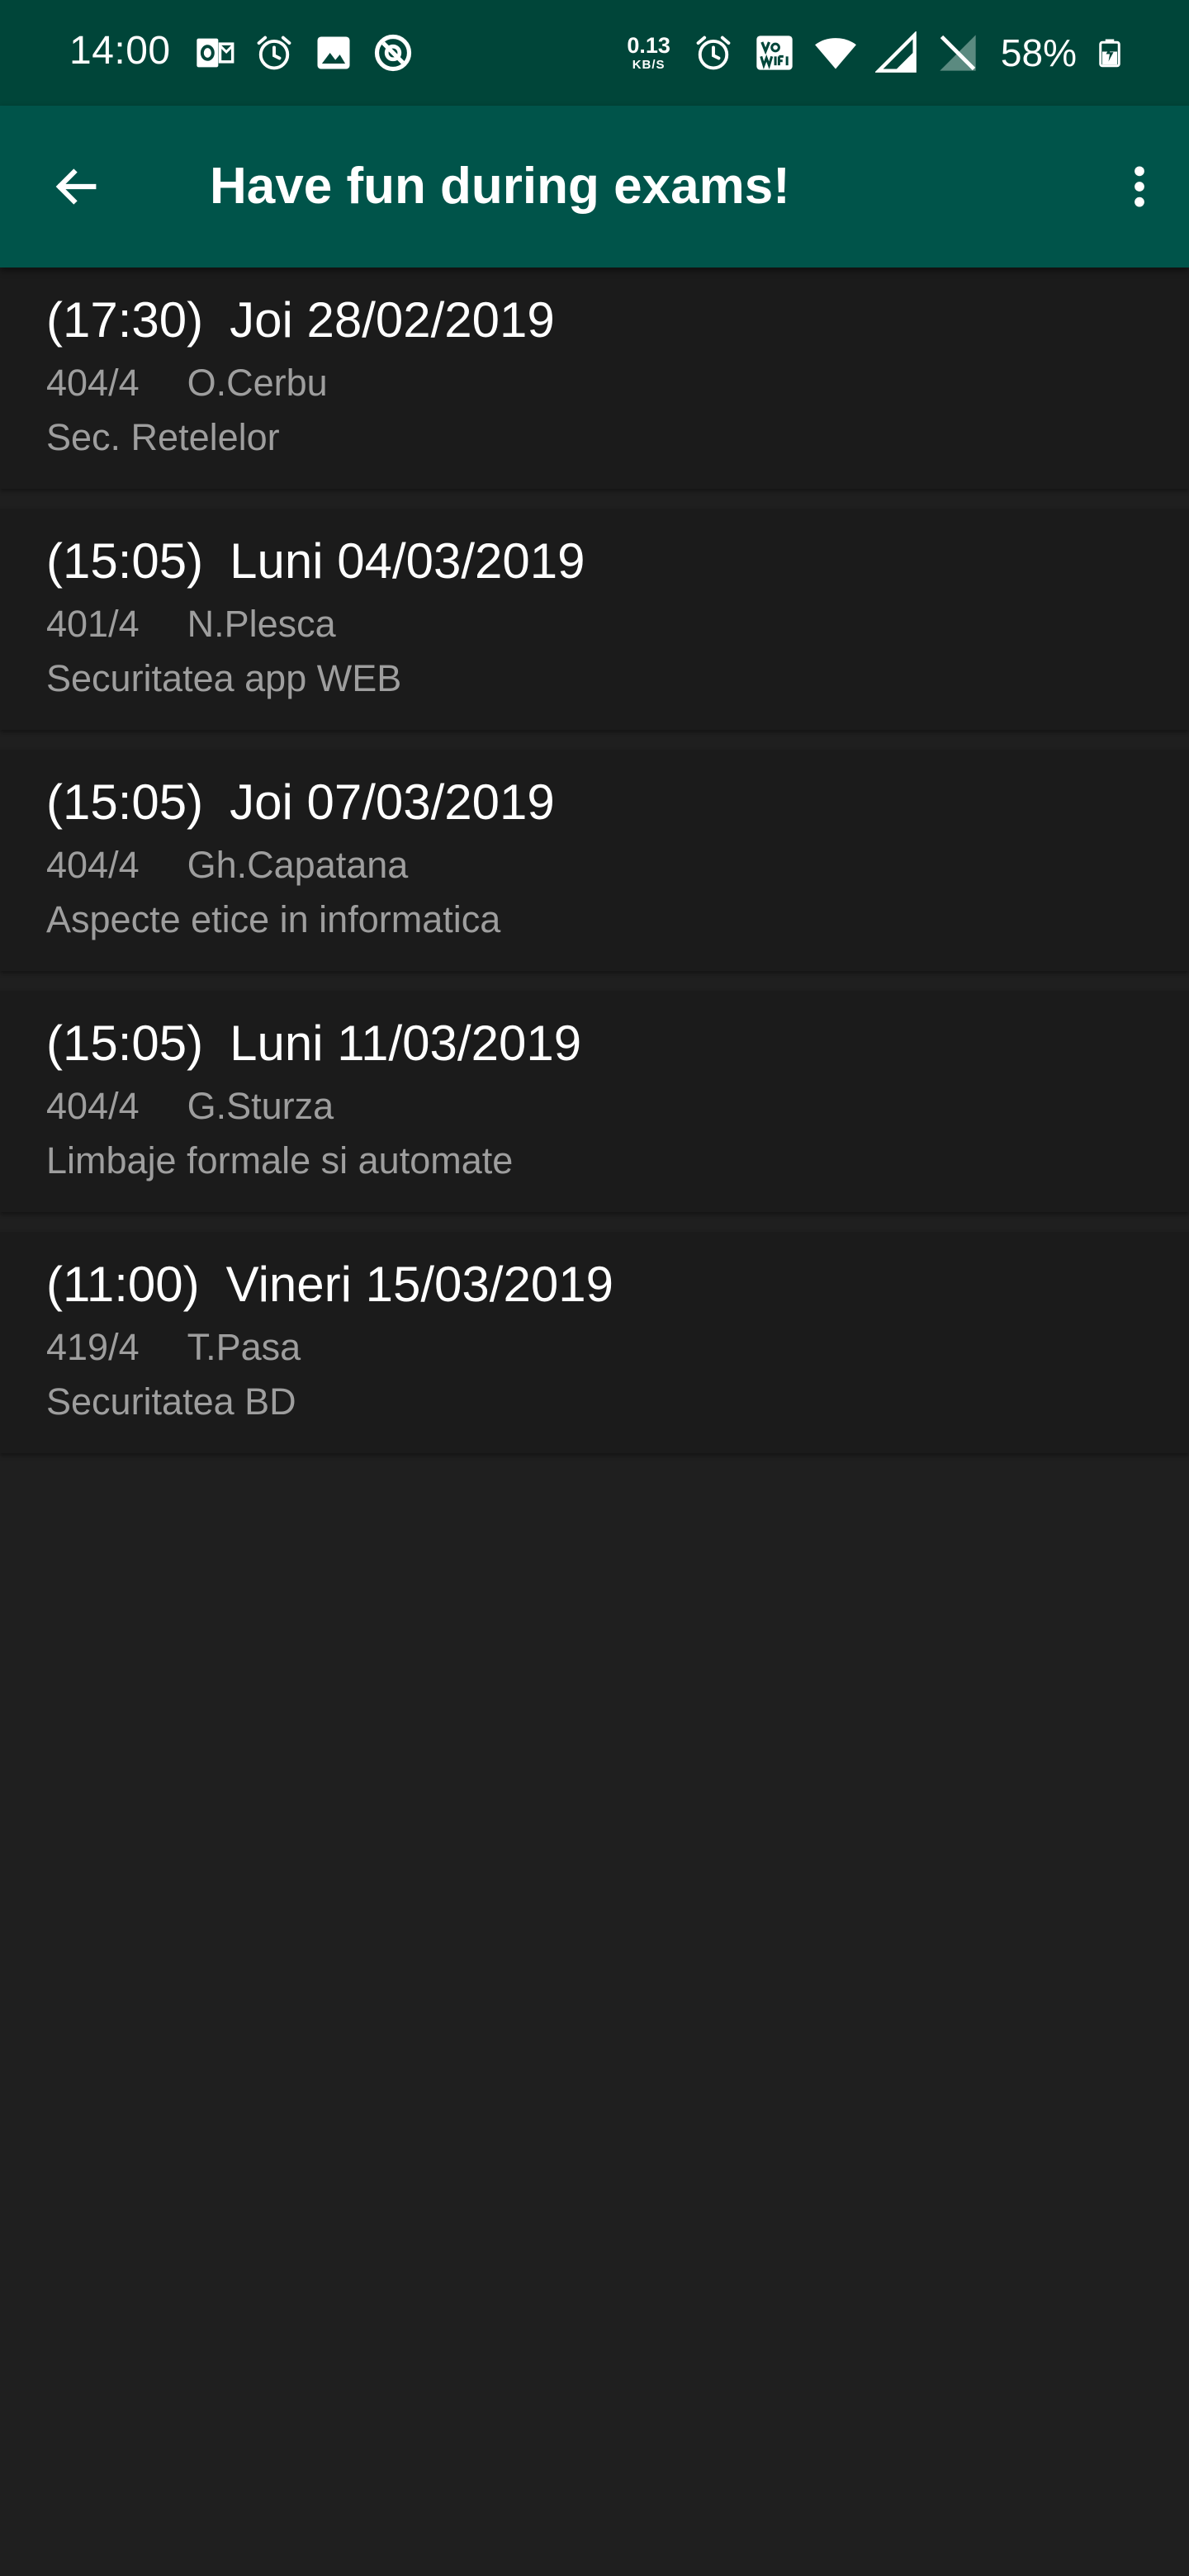 Image resolution: width=1189 pixels, height=2576 pixels. I want to click on exam-subject: Sec. Retelelor, so click(163, 437).